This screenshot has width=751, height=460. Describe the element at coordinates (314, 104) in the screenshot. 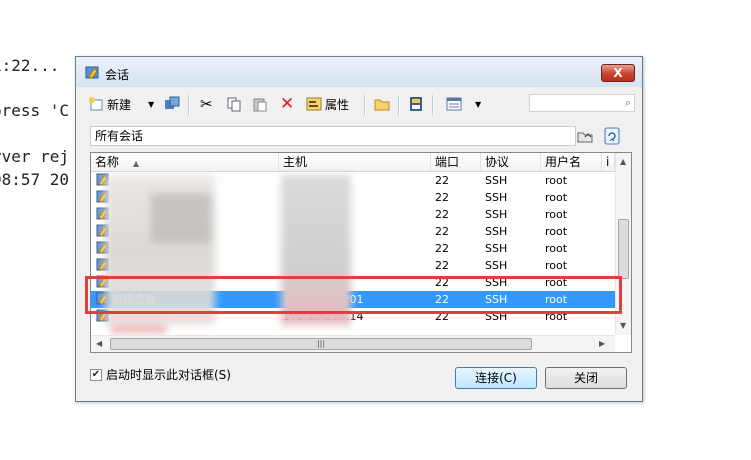

I see `properties-icon` at that location.